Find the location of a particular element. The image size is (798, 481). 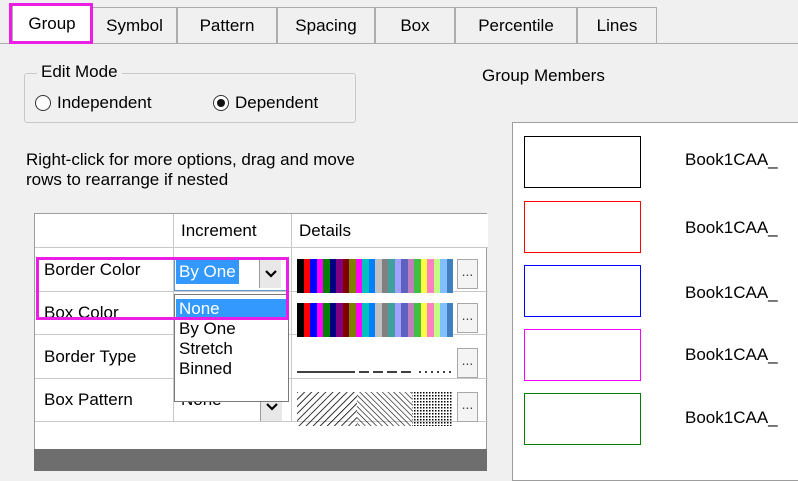

radio-circle-independent is located at coordinates (43, 103).